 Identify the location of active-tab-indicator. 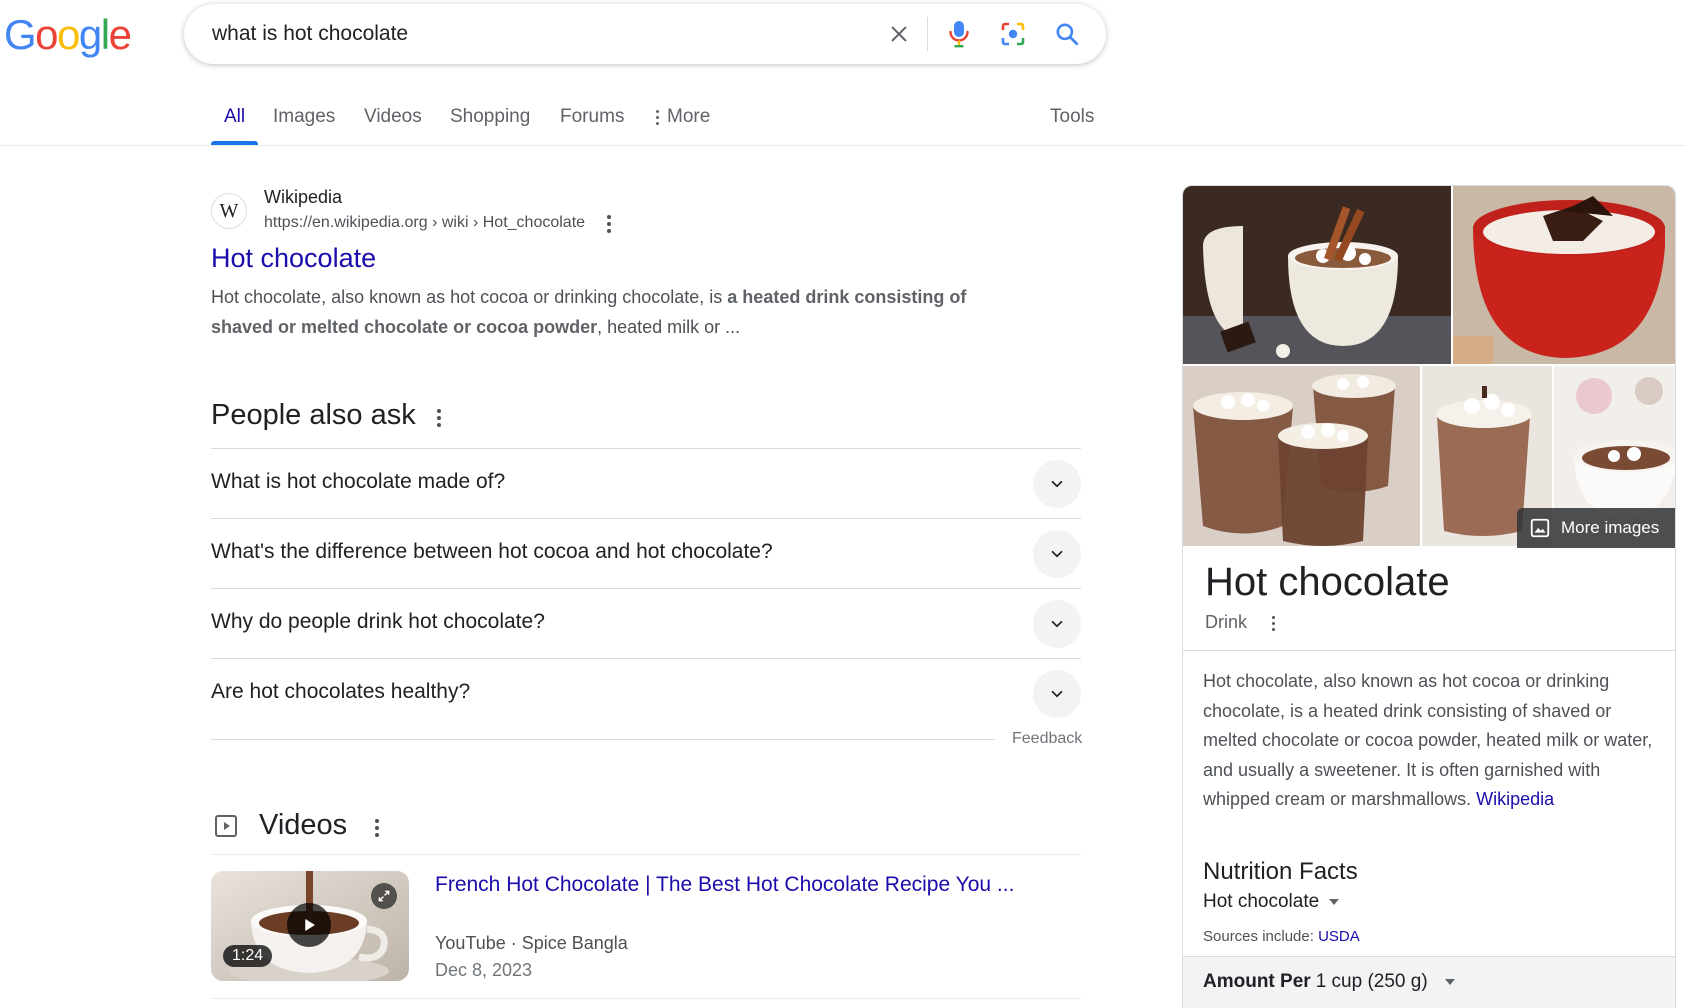
(234, 143).